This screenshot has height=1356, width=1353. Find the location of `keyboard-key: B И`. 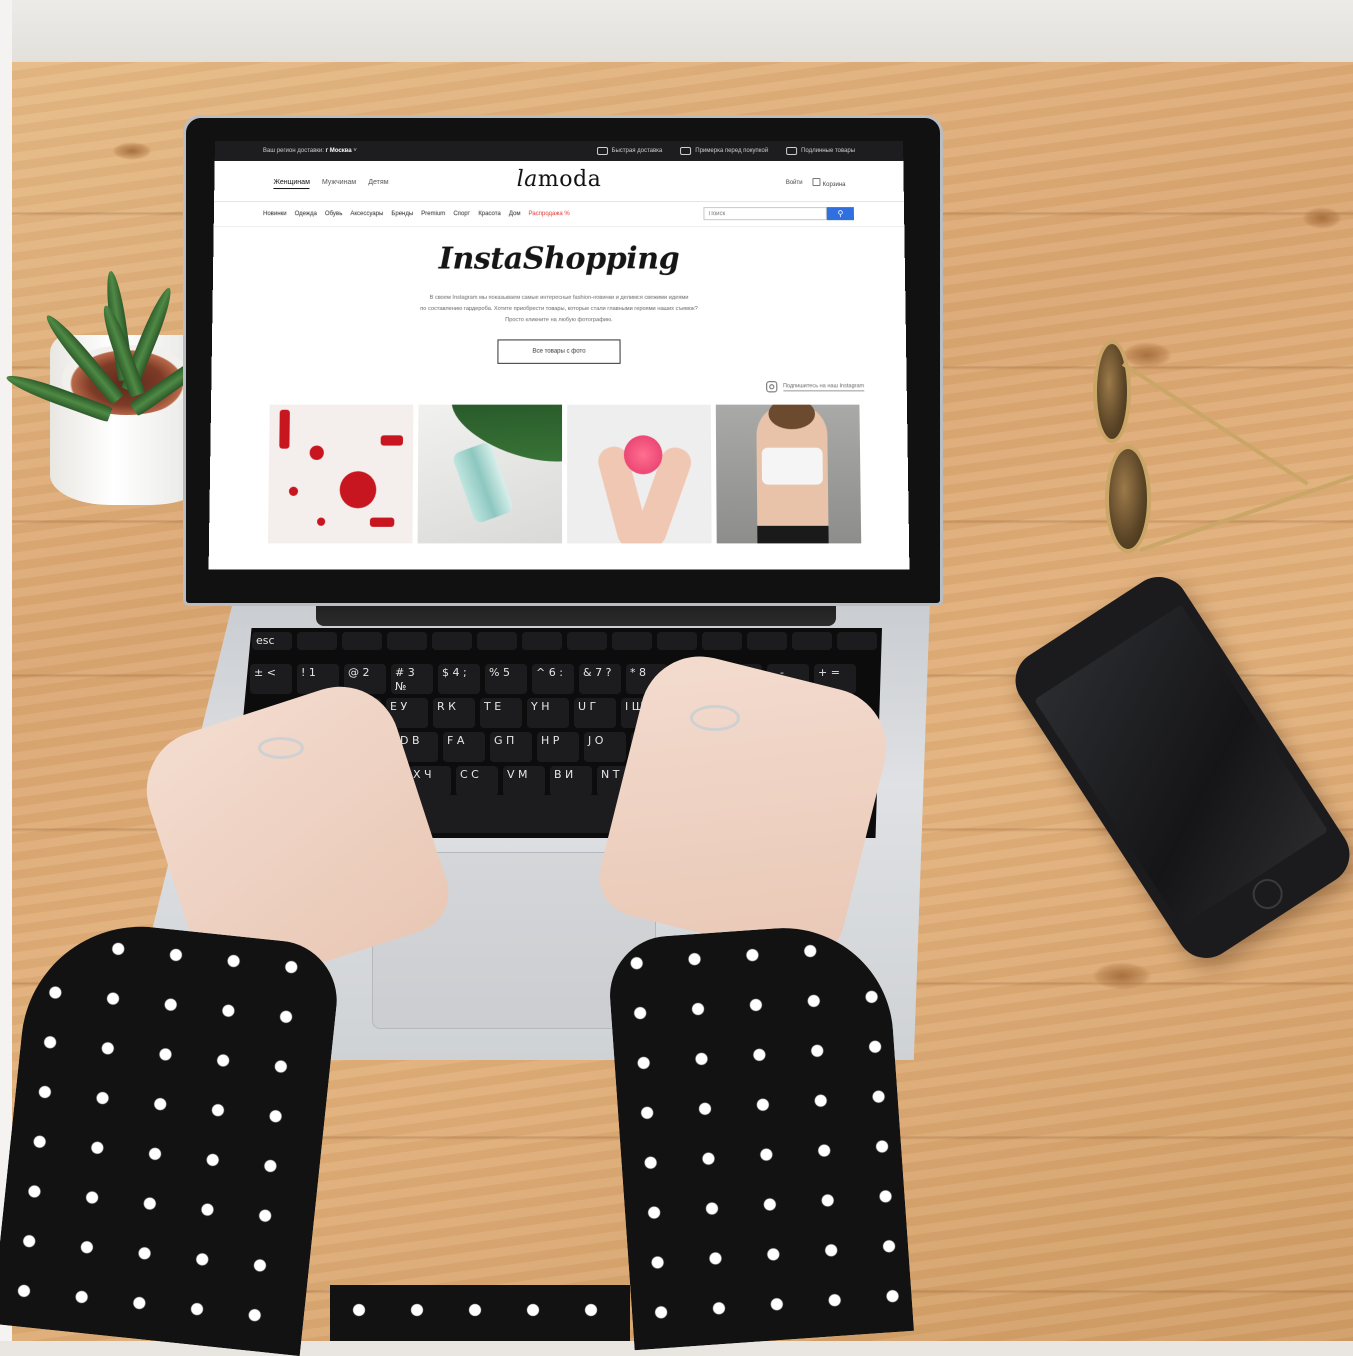

keyboard-key: B И is located at coordinates (571, 781).